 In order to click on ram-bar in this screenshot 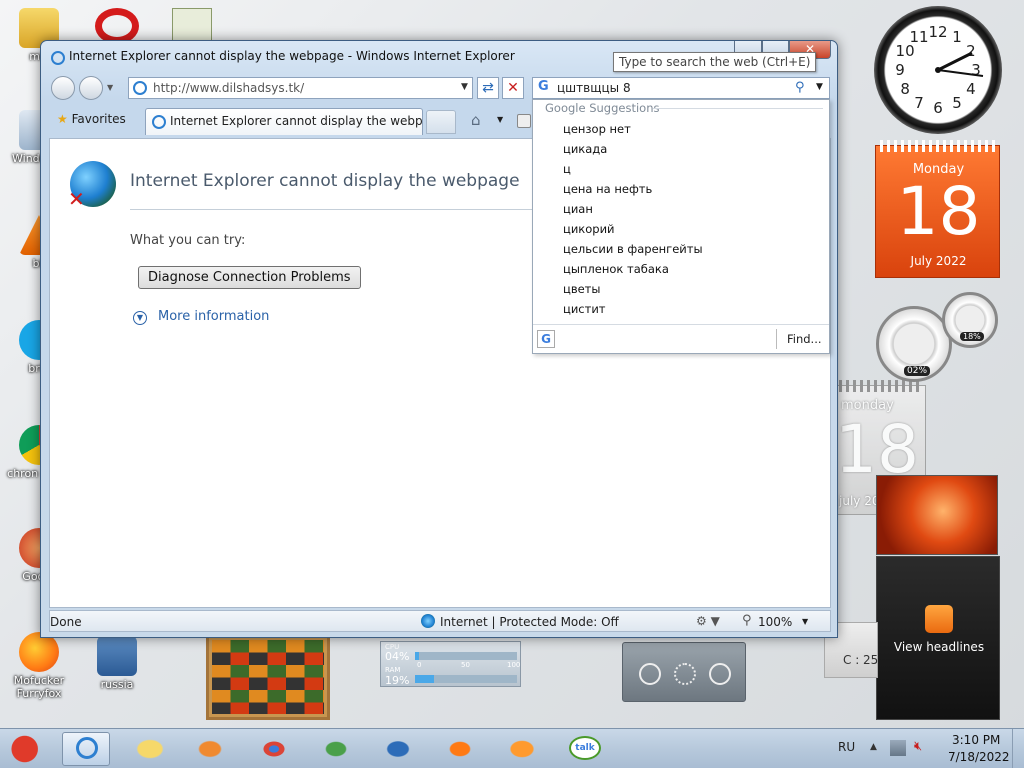, I will do `click(466, 679)`.